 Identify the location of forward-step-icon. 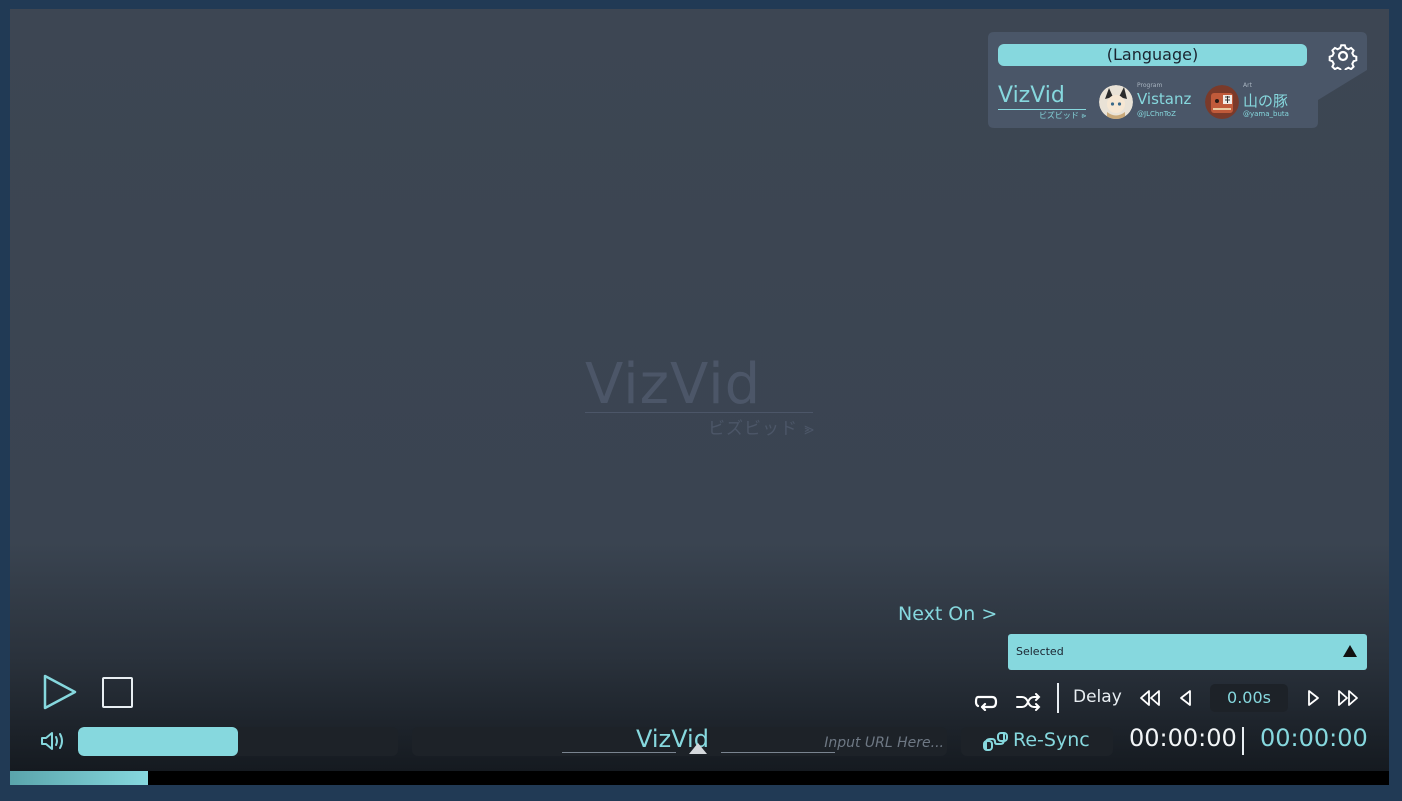
(1313, 698).